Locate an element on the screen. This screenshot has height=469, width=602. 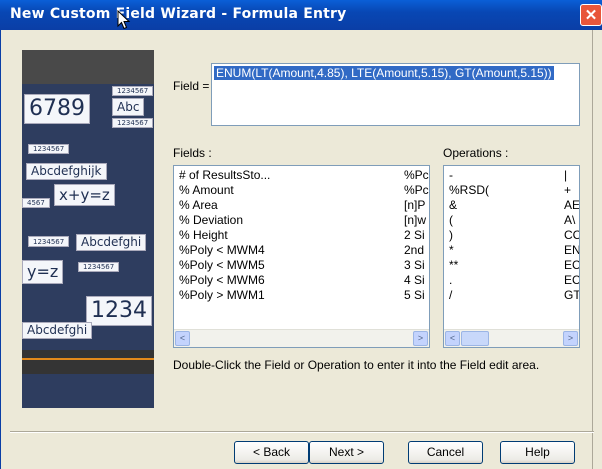
list-item: / GT is located at coordinates (511, 295).